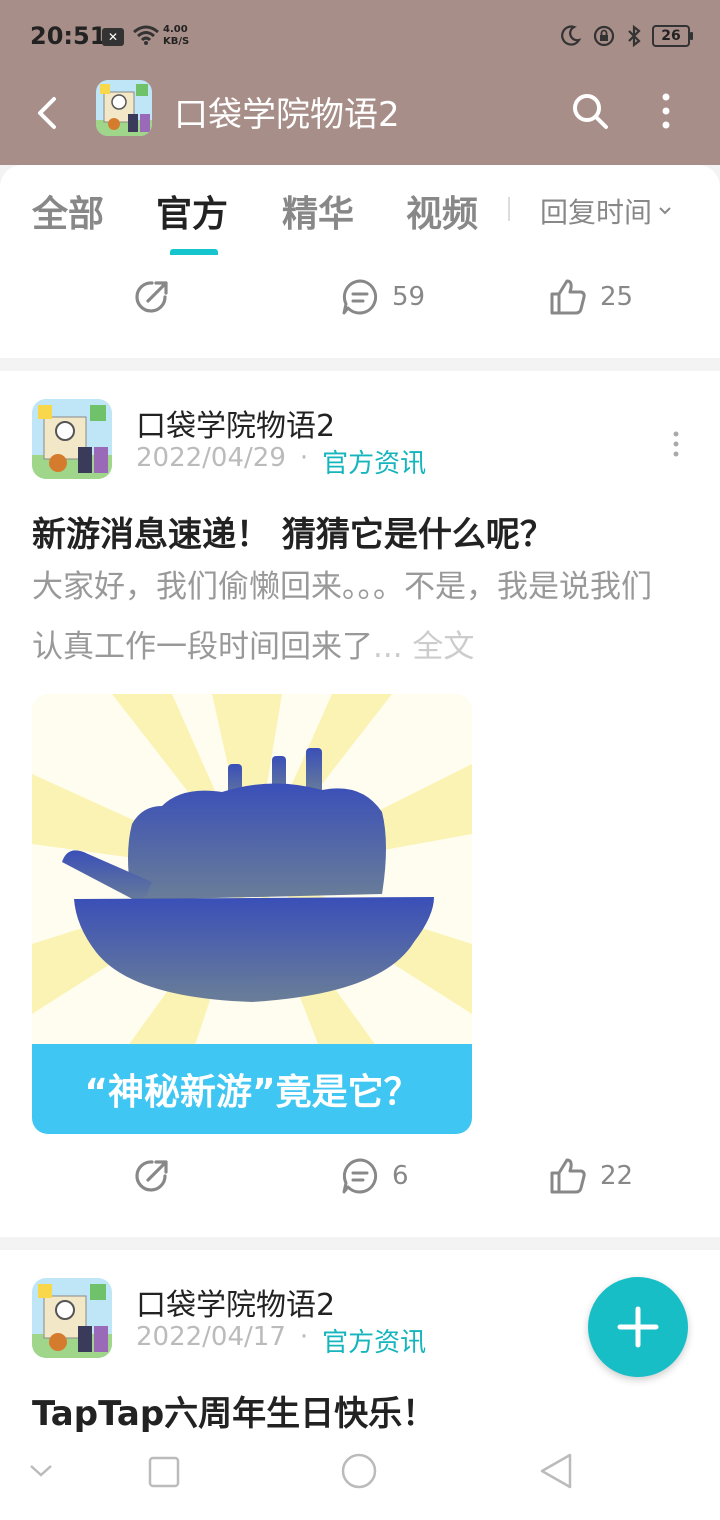 Image resolution: width=720 pixels, height=1520 pixels. What do you see at coordinates (409, 297) in the screenshot?
I see `comment-count: 59` at bounding box center [409, 297].